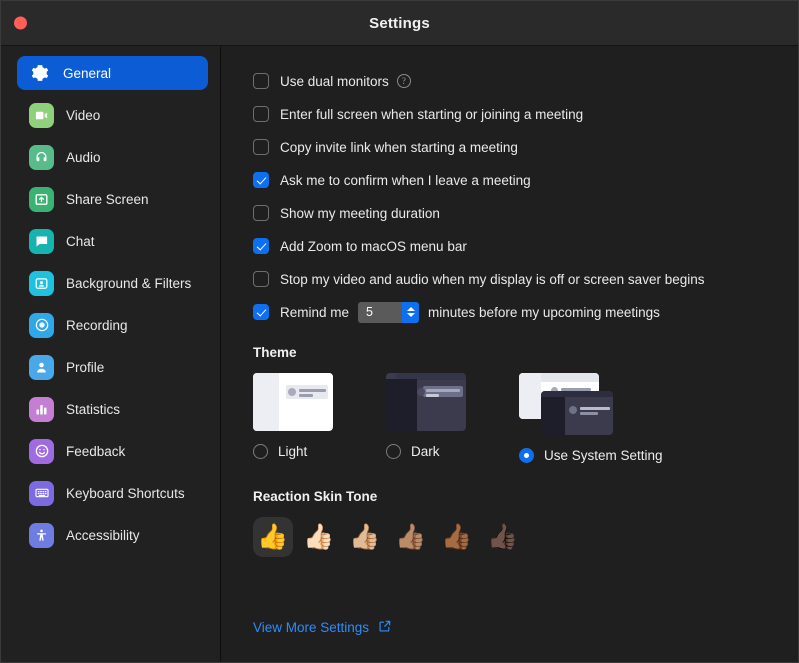 This screenshot has width=799, height=663. I want to click on view-more-settings-link: View More Settings, so click(322, 627).